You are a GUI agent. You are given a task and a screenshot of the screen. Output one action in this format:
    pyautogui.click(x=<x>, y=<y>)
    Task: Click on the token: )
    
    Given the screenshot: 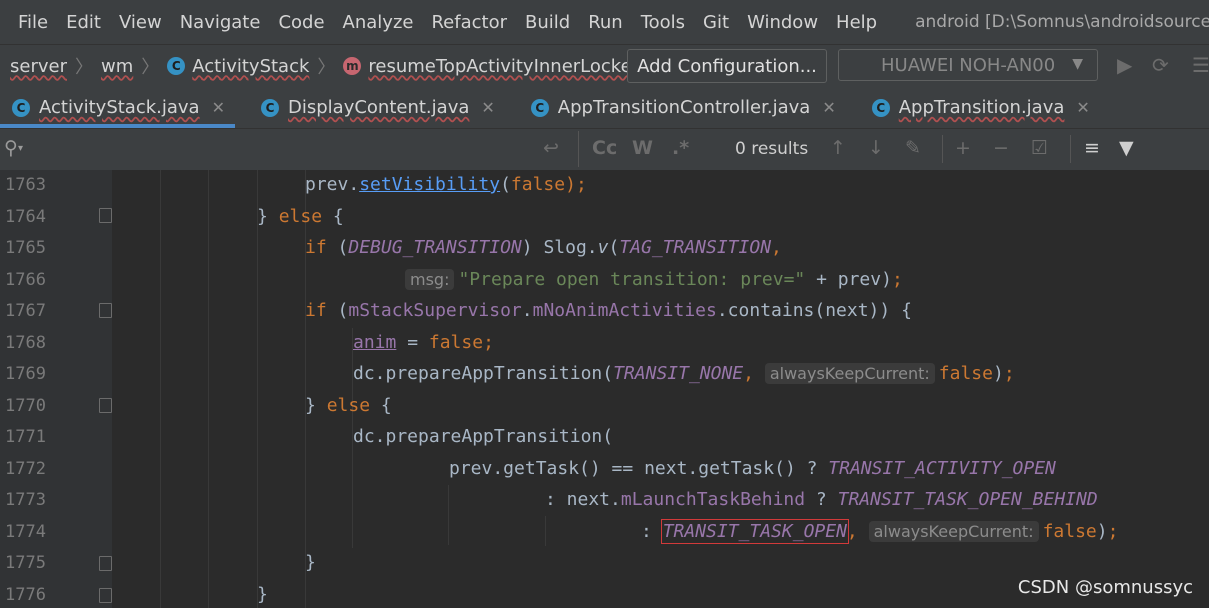 What is the action you would take?
    pyautogui.click(x=1102, y=531)
    